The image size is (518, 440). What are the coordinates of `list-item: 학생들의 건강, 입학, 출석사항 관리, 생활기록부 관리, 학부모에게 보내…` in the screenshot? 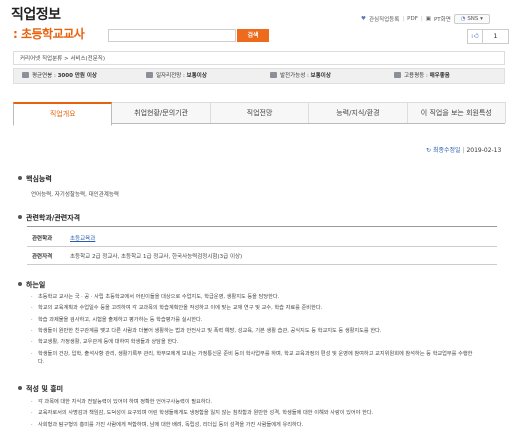 It's located at (254, 357).